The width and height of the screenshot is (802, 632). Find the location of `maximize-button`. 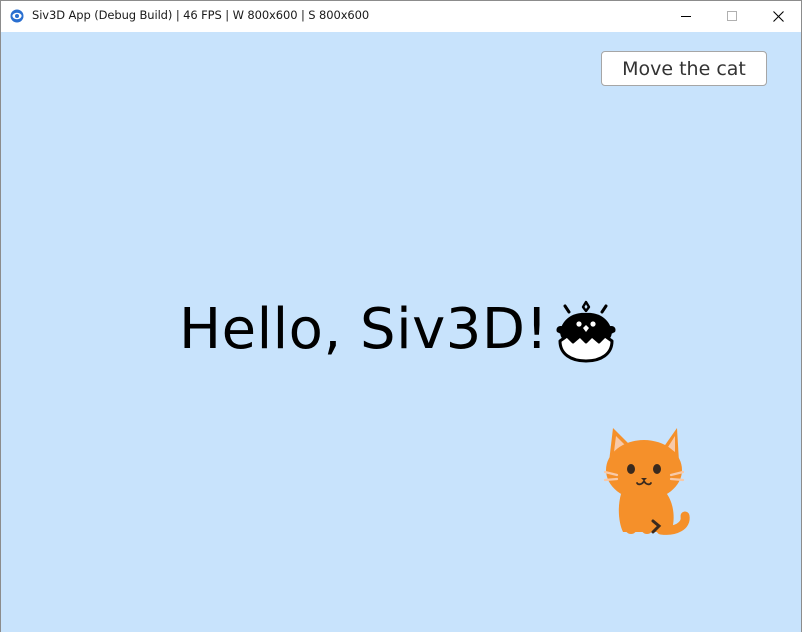

maximize-button is located at coordinates (732, 16).